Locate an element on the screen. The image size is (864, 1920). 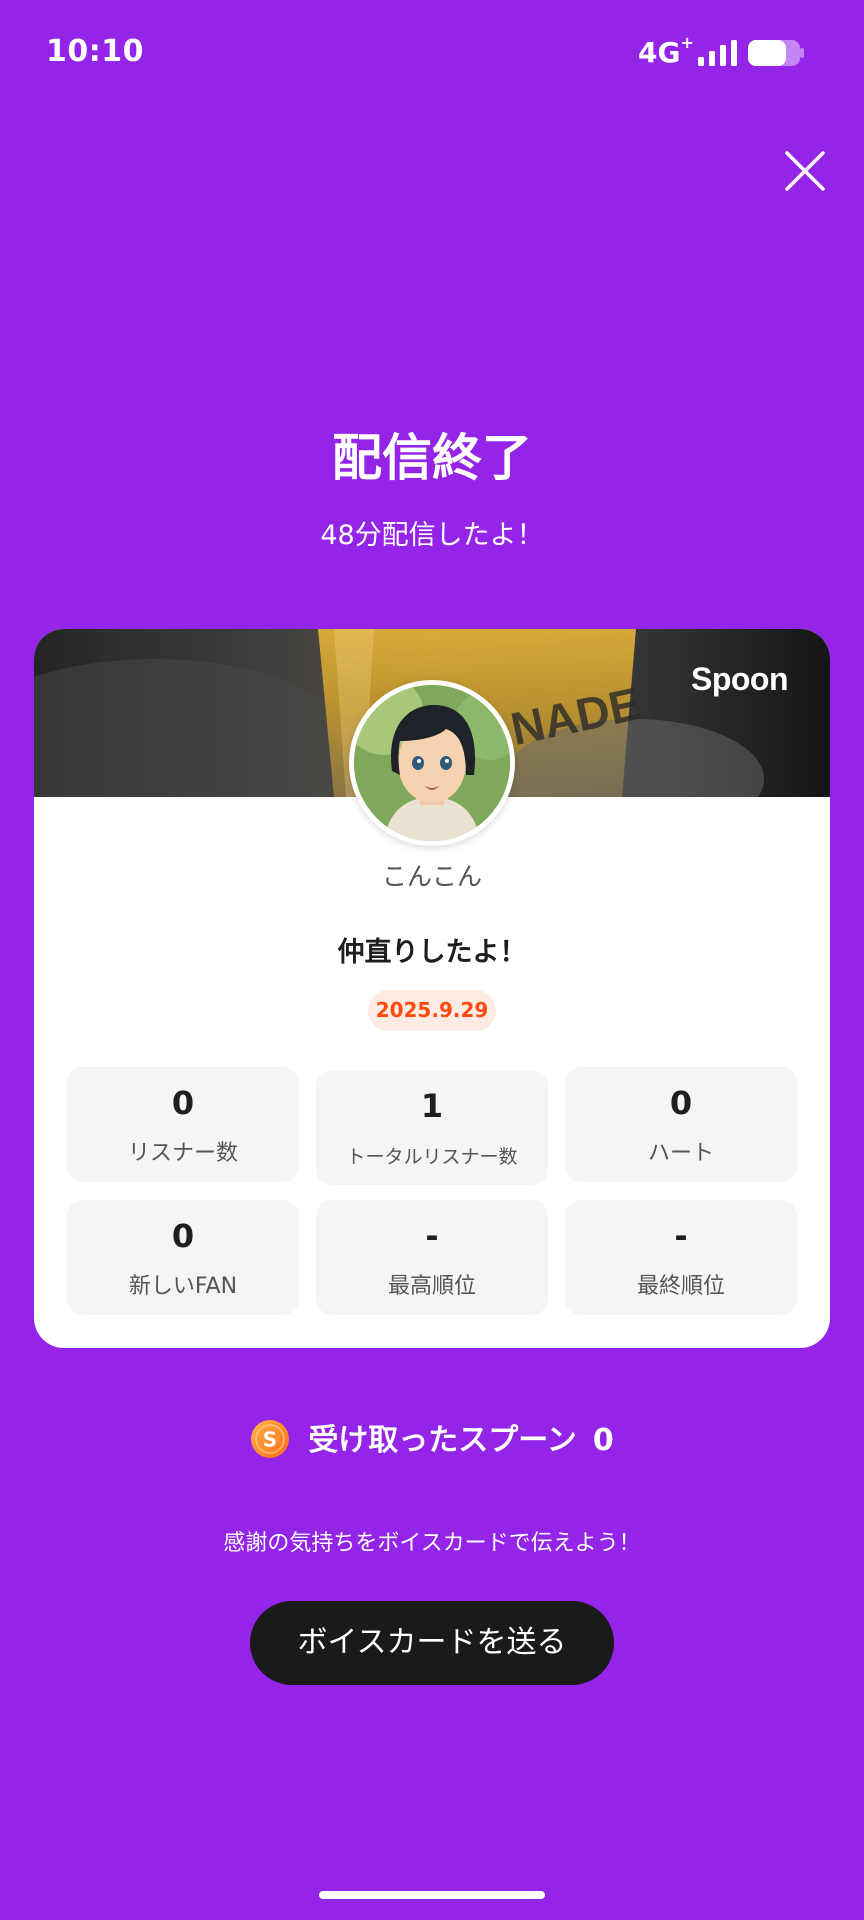
close-icon is located at coordinates (805, 171).